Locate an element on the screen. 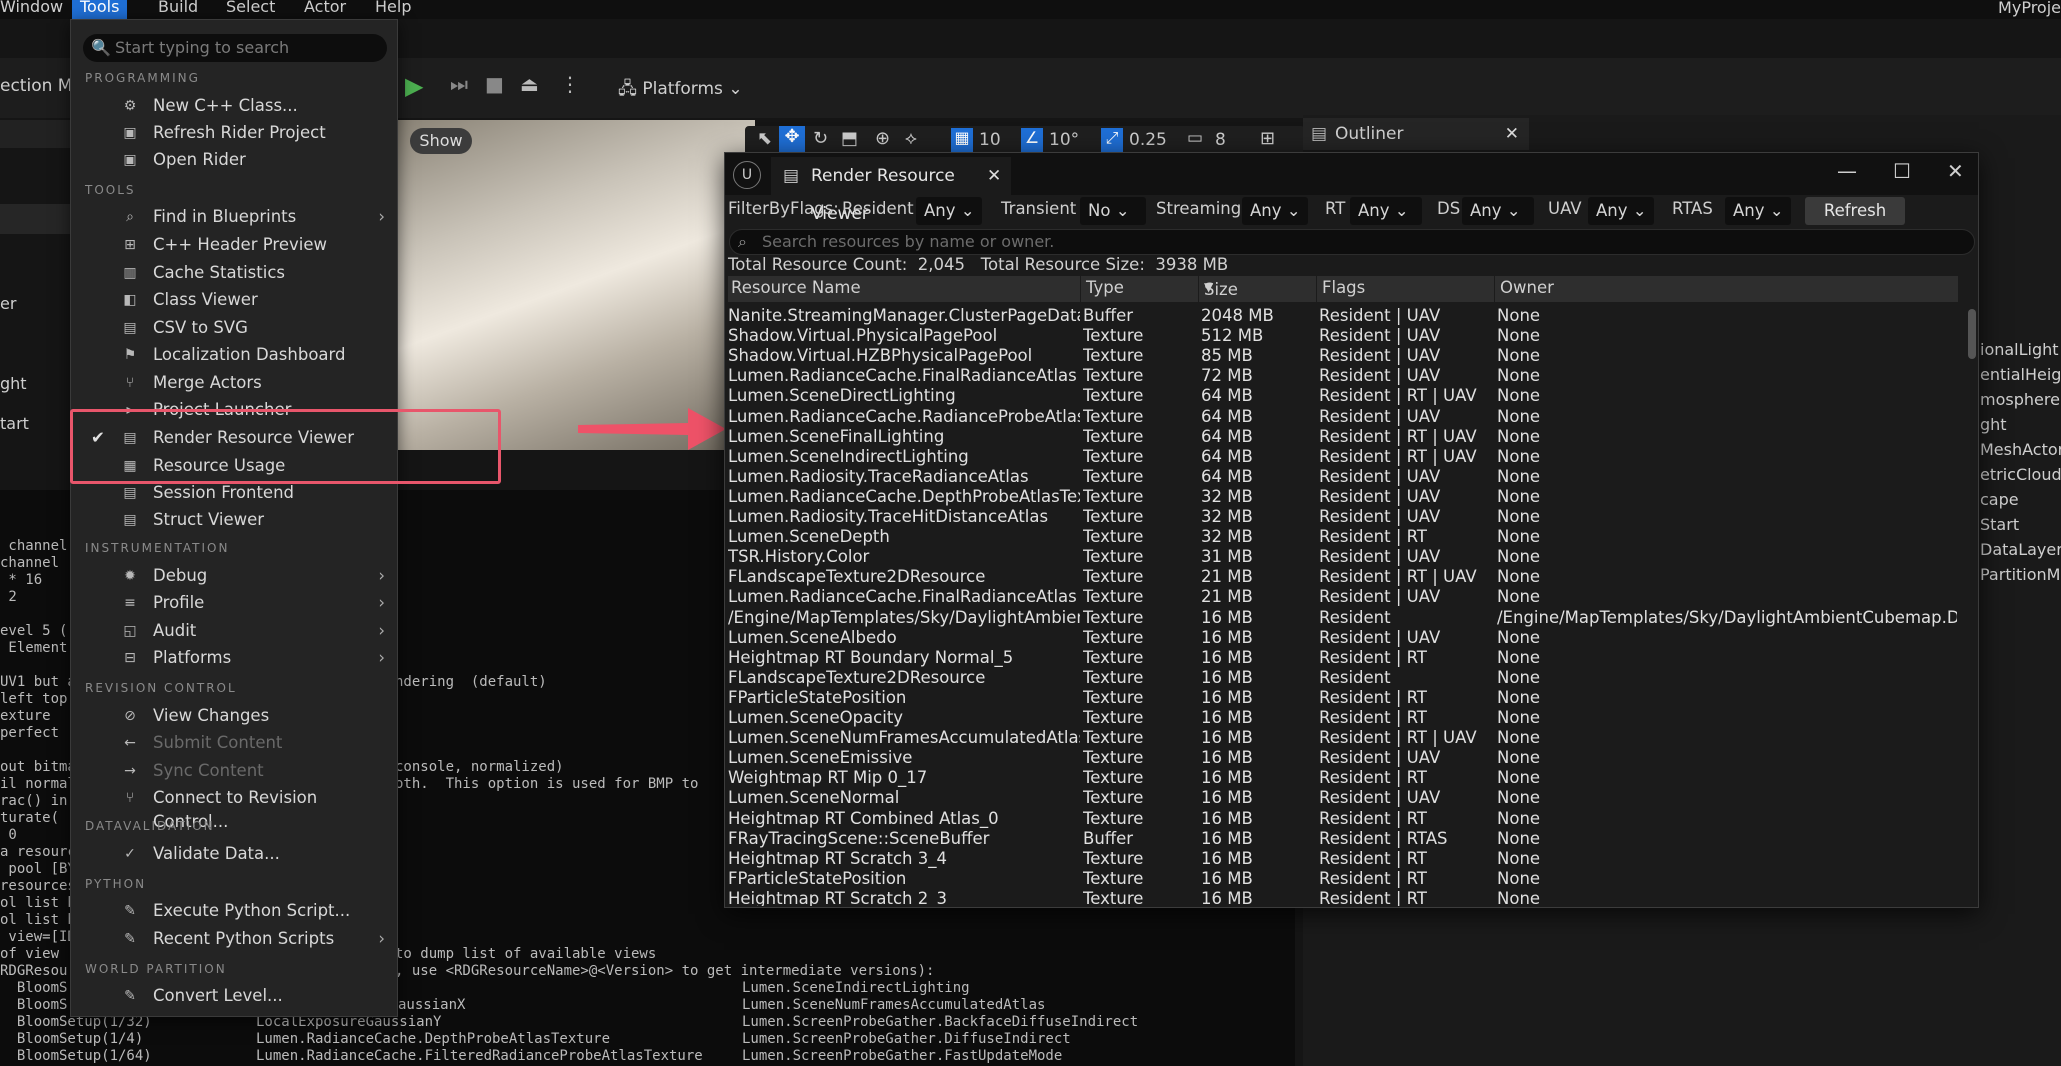 This screenshot has height=1066, width=2061. platforms-dropdown: 🖧 Platforms ⌄ is located at coordinates (680, 90).